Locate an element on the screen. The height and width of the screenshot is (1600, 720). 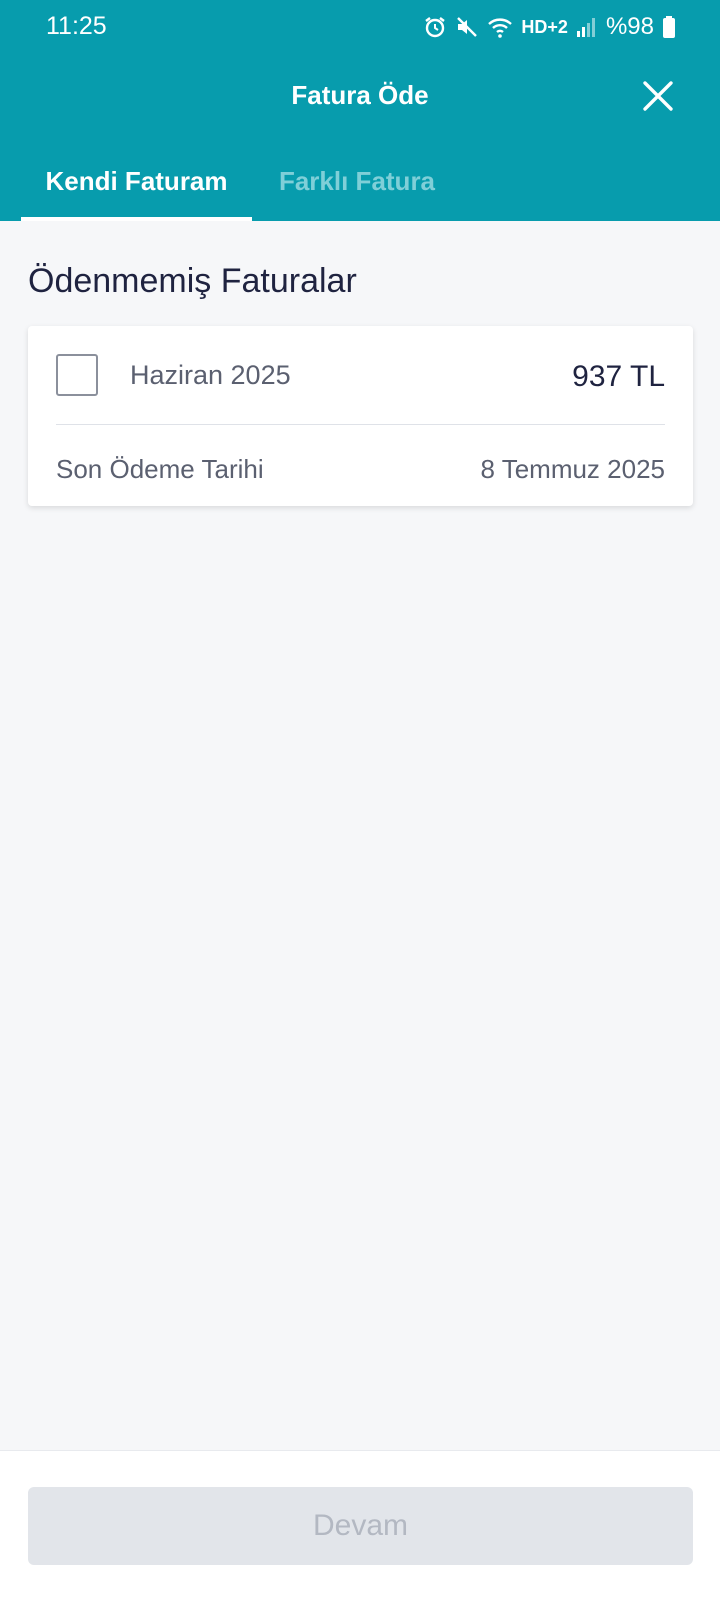
section-title: Ödenmemiş Faturalar is located at coordinates (192, 281).